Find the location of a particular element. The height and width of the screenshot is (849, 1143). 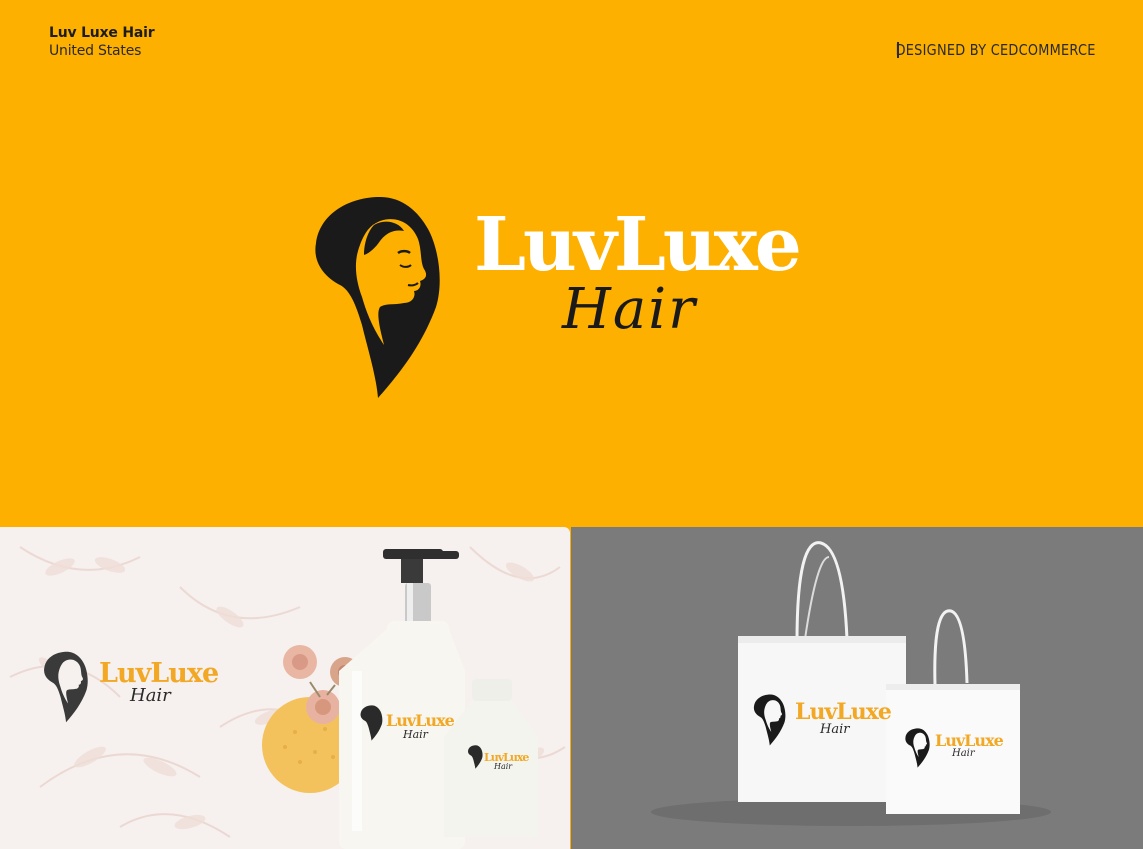

designer-credit: DESIGNED BY CEDCOMMERCE is located at coordinates (995, 50).